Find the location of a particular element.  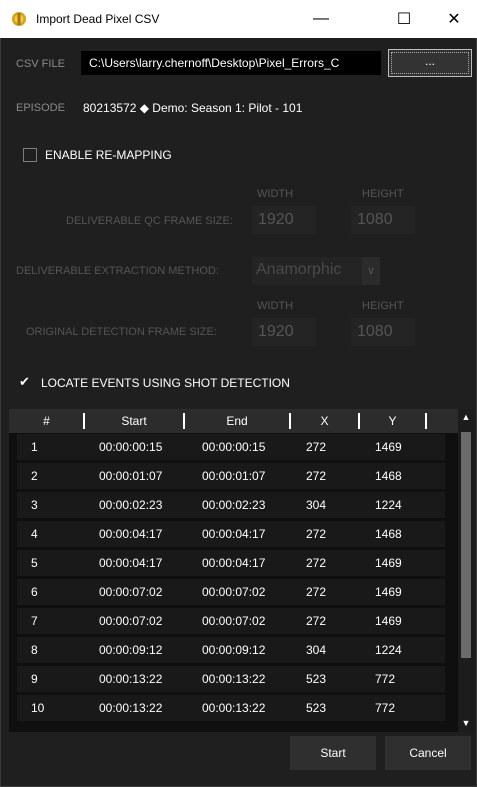

table-row: 6 00:00:07:02 00:00:07:02 272 1469 is located at coordinates (233, 592).